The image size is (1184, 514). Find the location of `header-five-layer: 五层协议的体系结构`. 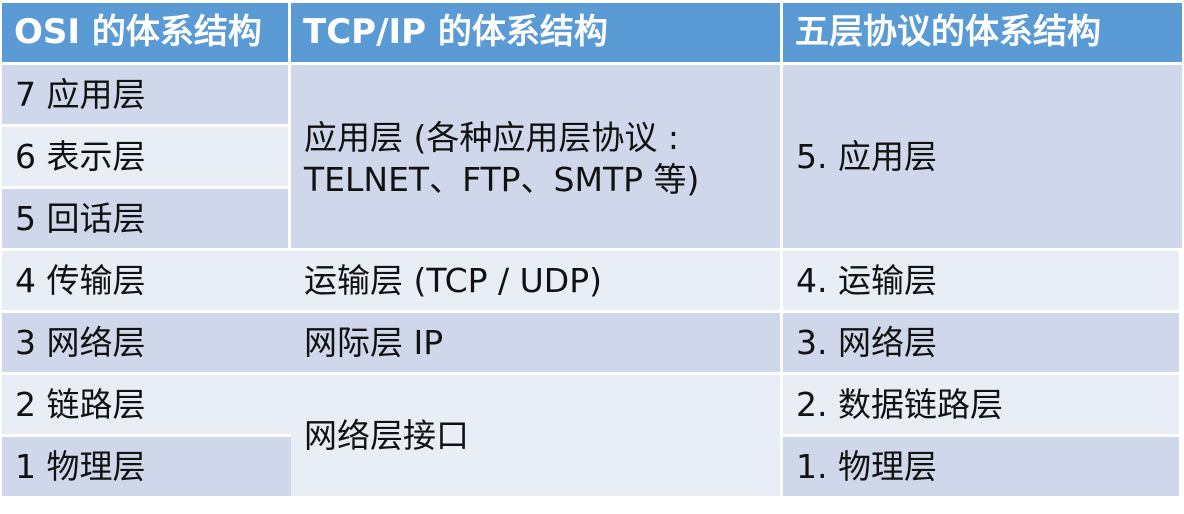

header-five-layer: 五层协议的体系结构 is located at coordinates (982, 34).